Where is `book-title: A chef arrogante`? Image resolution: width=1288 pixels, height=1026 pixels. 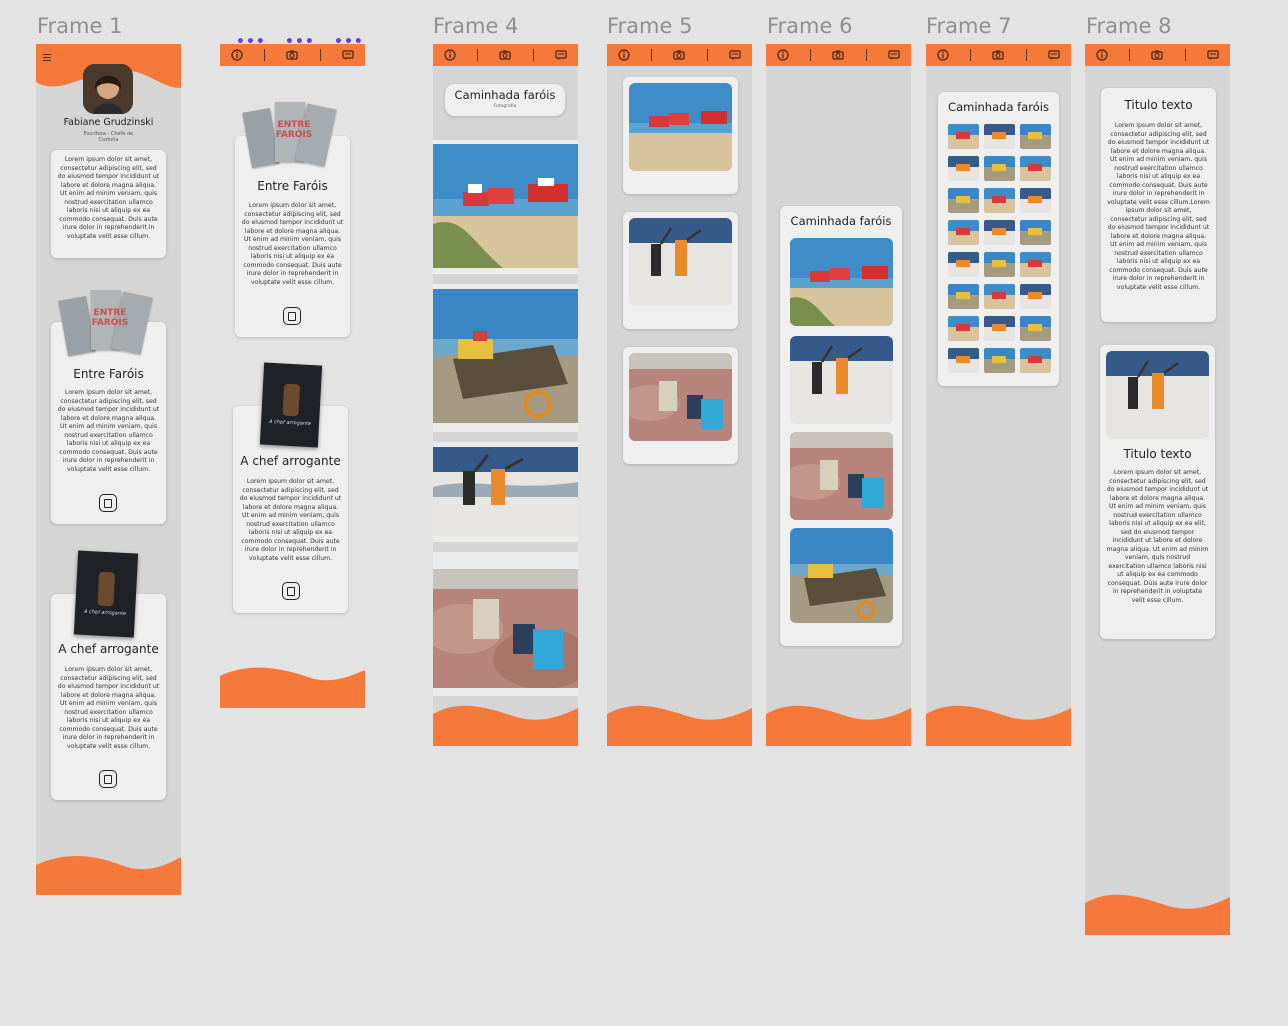
book-title: A chef arrogante is located at coordinates (290, 461).